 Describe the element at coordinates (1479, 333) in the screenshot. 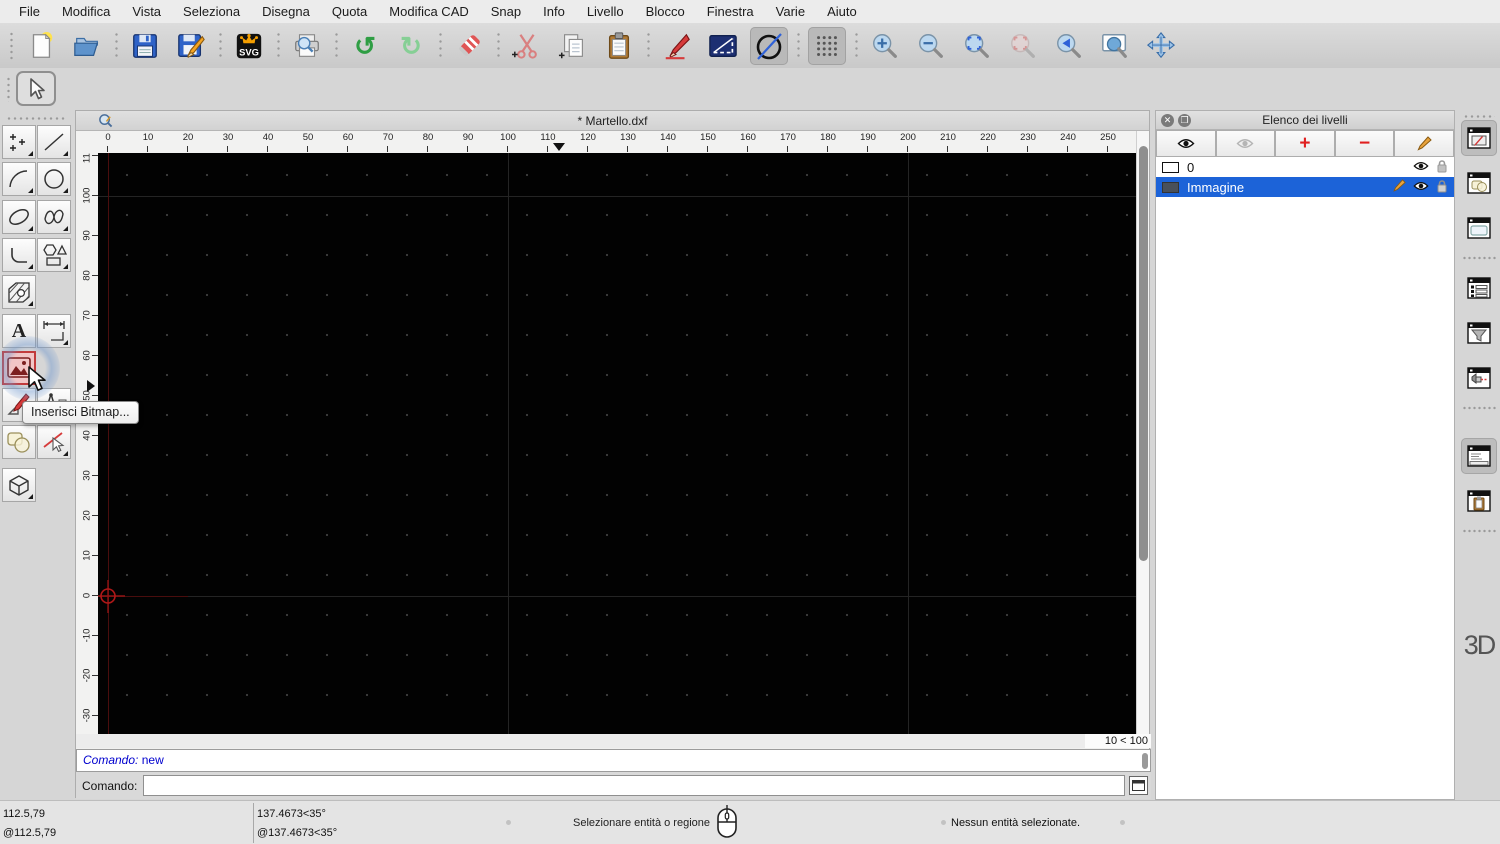

I see `selection-filter-toggle-button` at that location.